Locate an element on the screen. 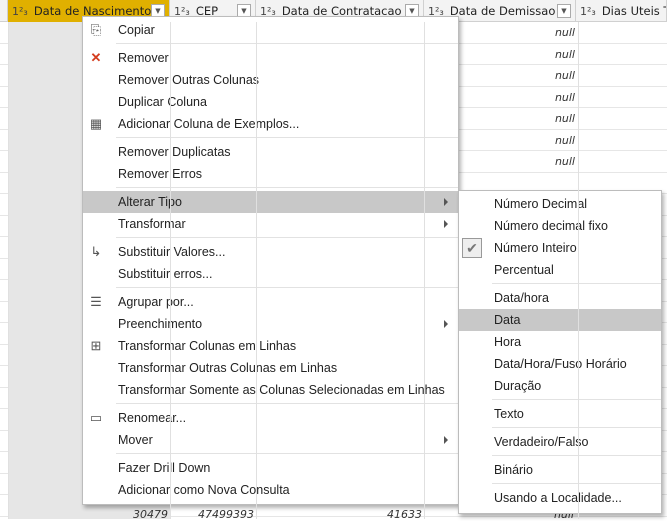  menu-item-label: Data/Hora/Fuso Horário is located at coordinates (560, 364).